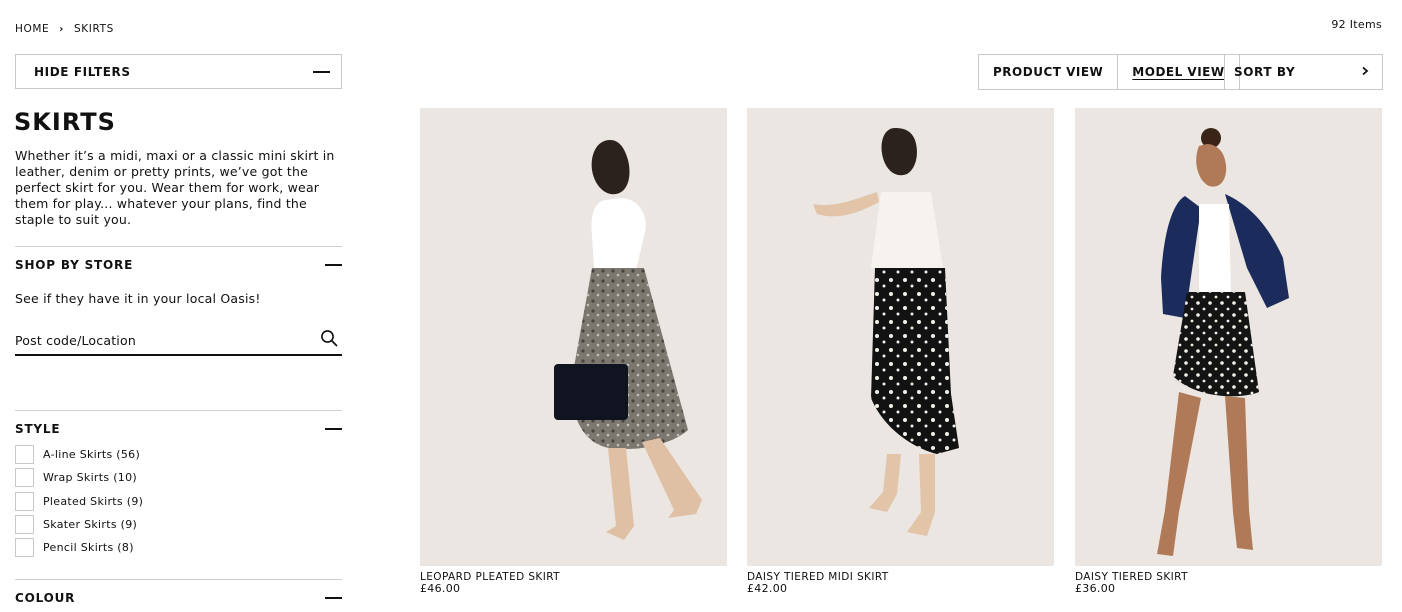 The width and height of the screenshot is (1402, 612). Describe the element at coordinates (178, 71) in the screenshot. I see `hide-filters-button: HIDE FILTERS` at that location.